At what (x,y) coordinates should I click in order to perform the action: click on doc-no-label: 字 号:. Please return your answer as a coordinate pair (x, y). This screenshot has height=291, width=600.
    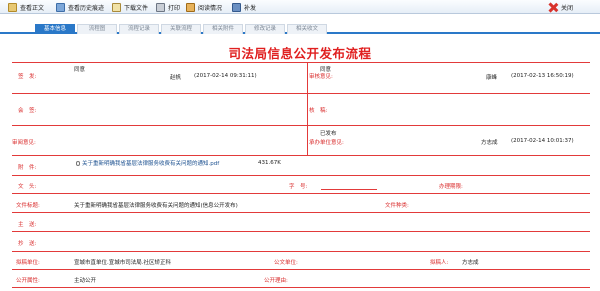
    Looking at the image, I should click on (298, 187).